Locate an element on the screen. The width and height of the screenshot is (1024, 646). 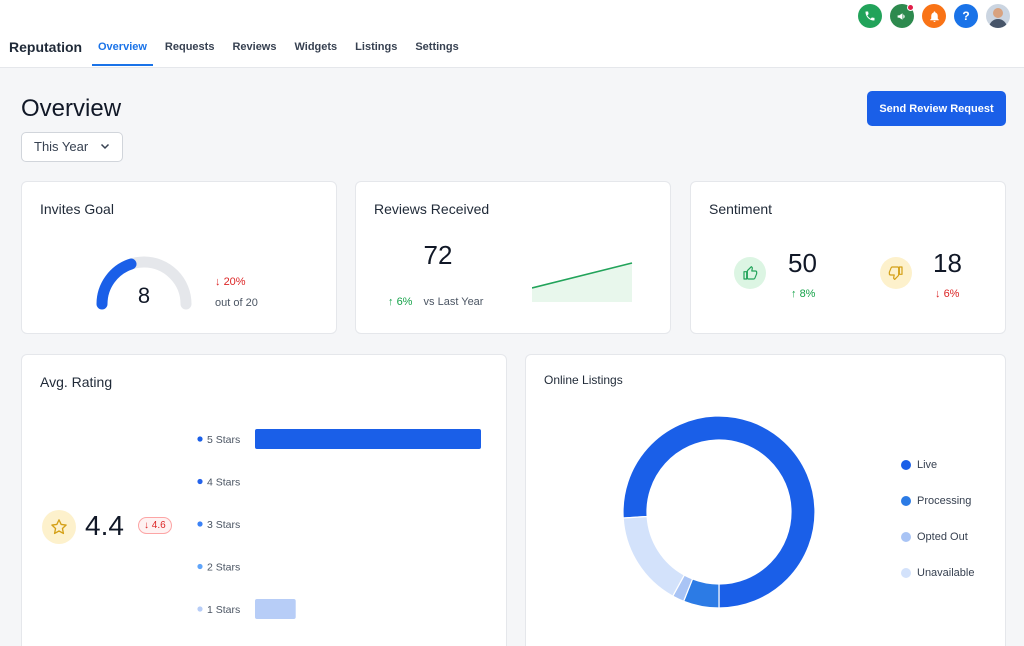
online-listings-legend: Live Processing Opted Out Unavailable is located at coordinates (937, 519).